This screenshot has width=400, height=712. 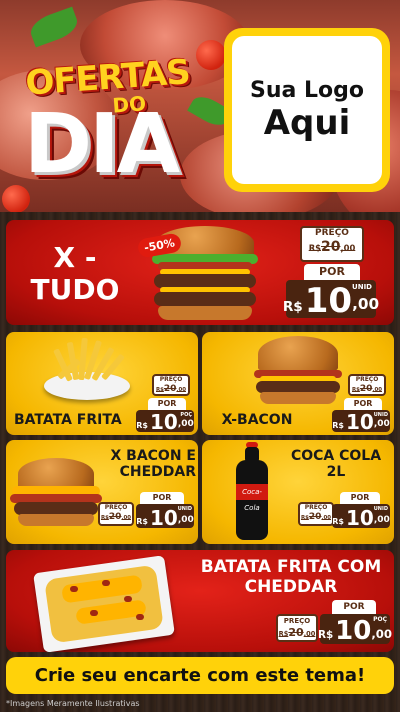 I want to click on bottle-label: Coca-Cola, so click(x=252, y=498).